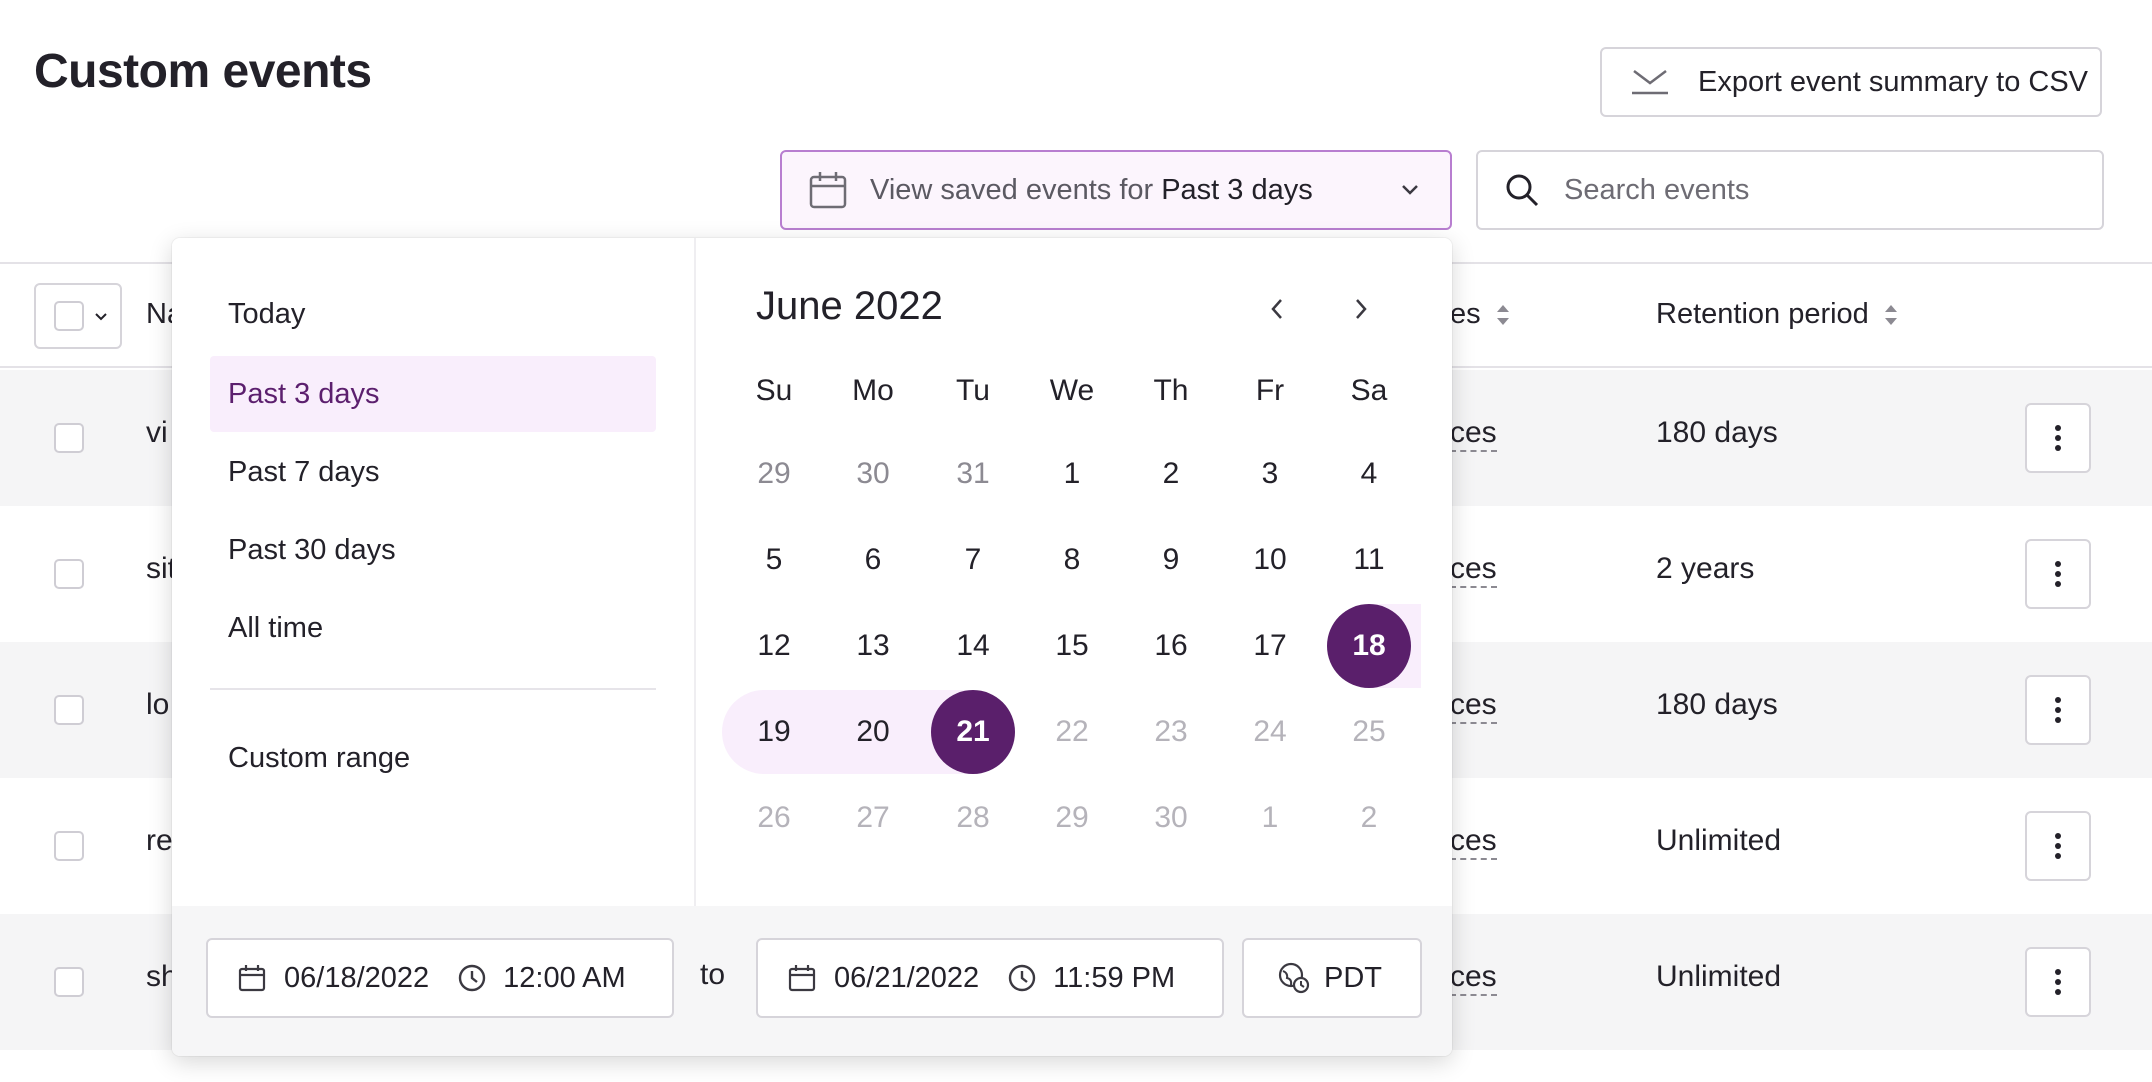  What do you see at coordinates (1657, 189) in the screenshot?
I see `search-placeholder: Search events` at bounding box center [1657, 189].